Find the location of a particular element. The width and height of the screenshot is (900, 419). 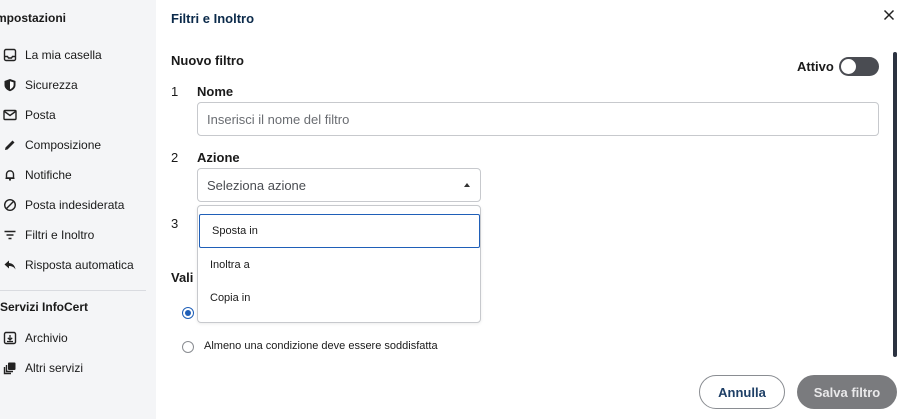

close-icon is located at coordinates (889, 17).